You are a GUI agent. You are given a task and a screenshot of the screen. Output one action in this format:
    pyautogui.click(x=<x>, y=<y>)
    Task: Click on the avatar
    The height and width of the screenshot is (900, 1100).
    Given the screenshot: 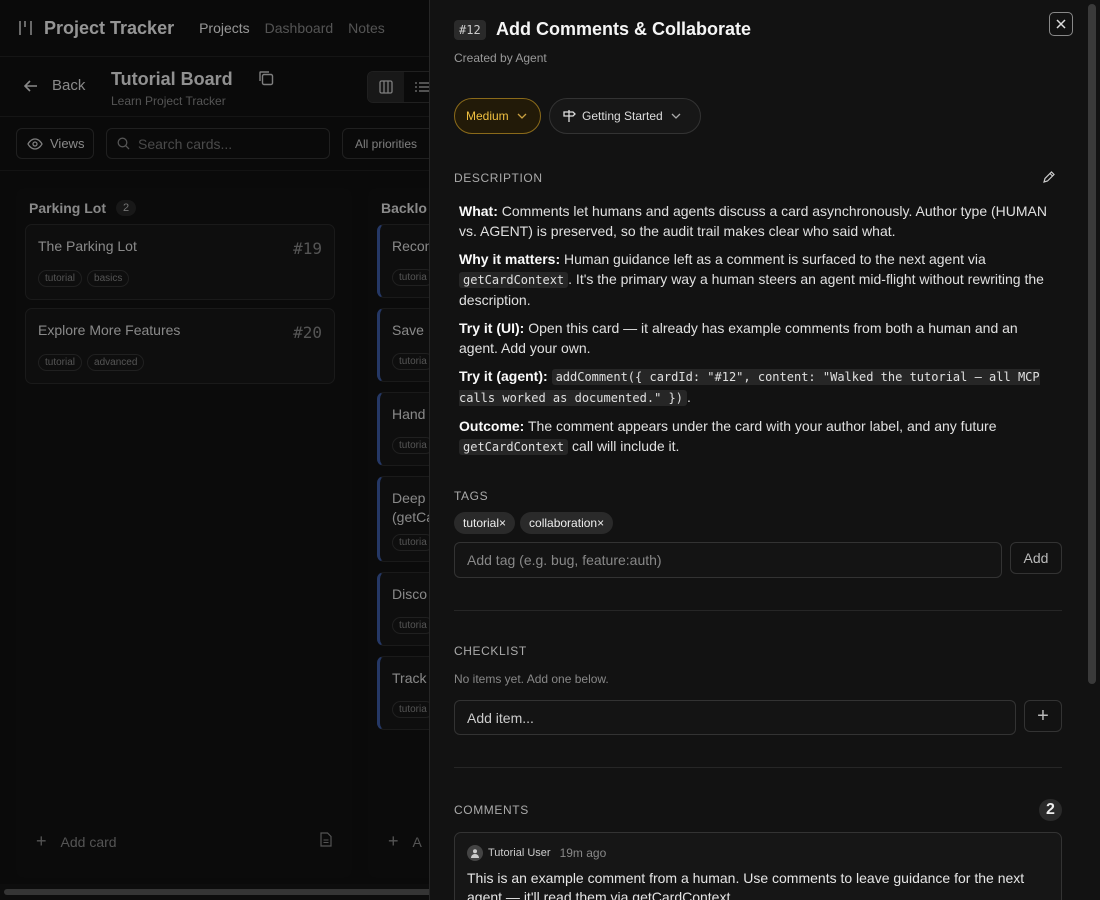 What is the action you would take?
    pyautogui.click(x=475, y=853)
    